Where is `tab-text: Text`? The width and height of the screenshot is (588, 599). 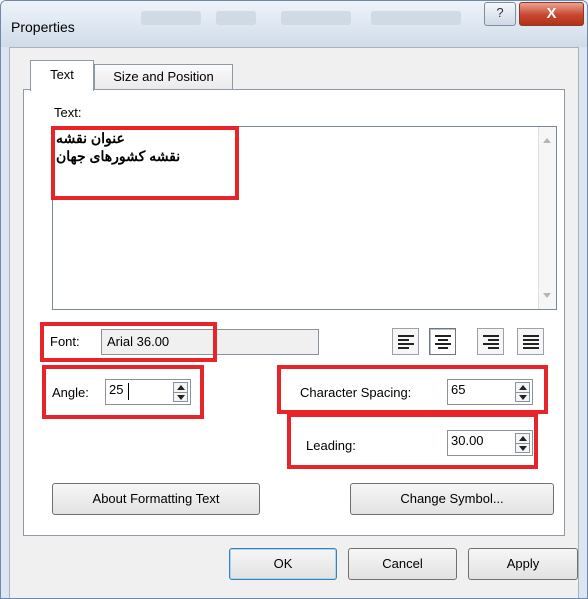 tab-text: Text is located at coordinates (62, 75).